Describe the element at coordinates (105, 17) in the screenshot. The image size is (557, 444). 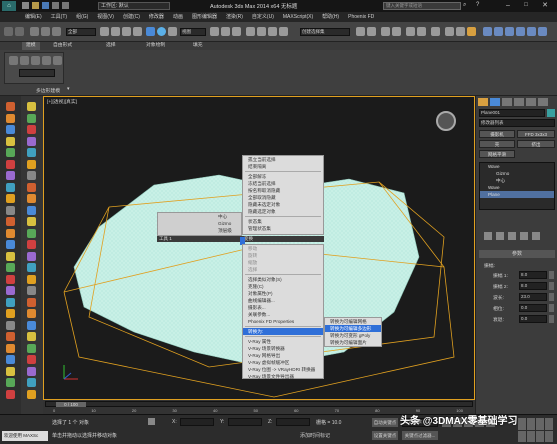
I see `menu-item: 视图(V)` at that location.